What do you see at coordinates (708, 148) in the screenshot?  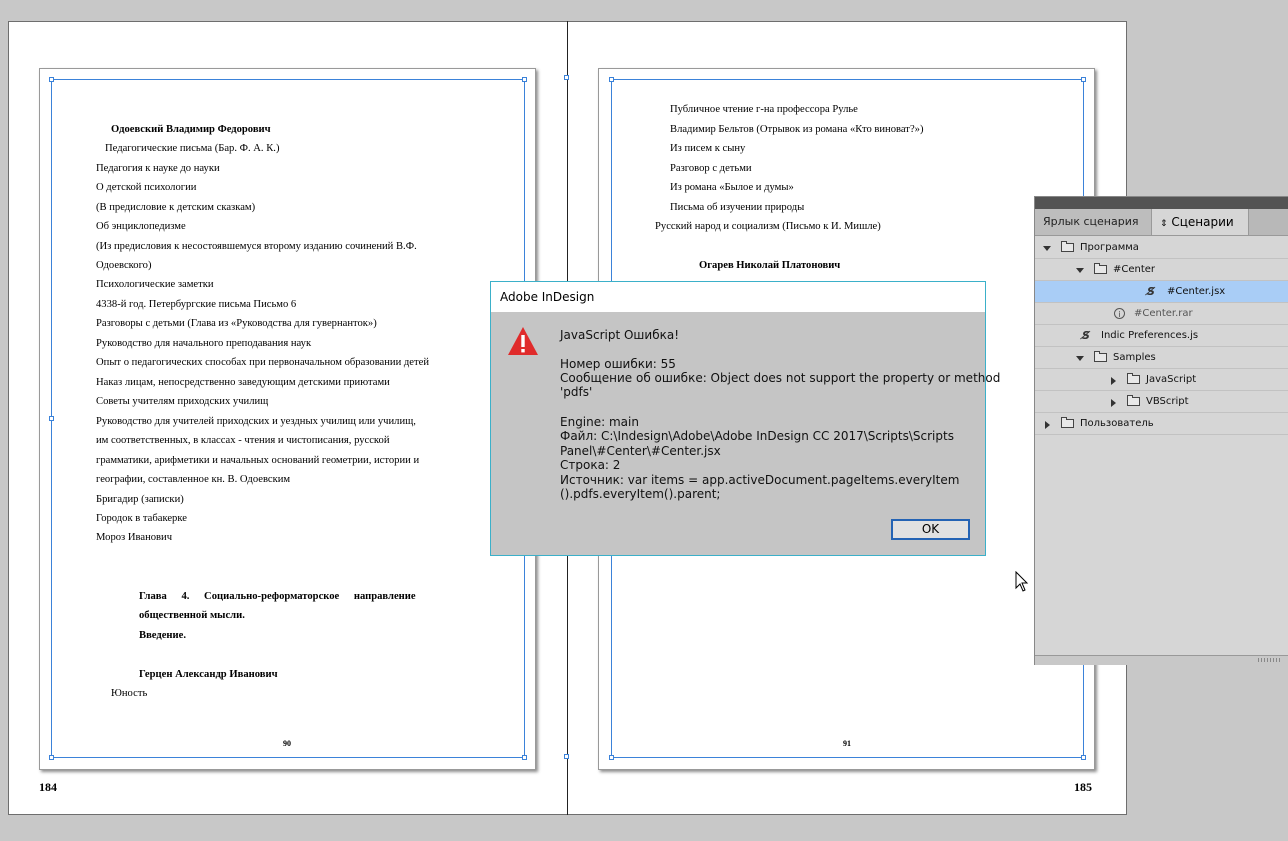 I see `text-line: Из писем к сыну` at bounding box center [708, 148].